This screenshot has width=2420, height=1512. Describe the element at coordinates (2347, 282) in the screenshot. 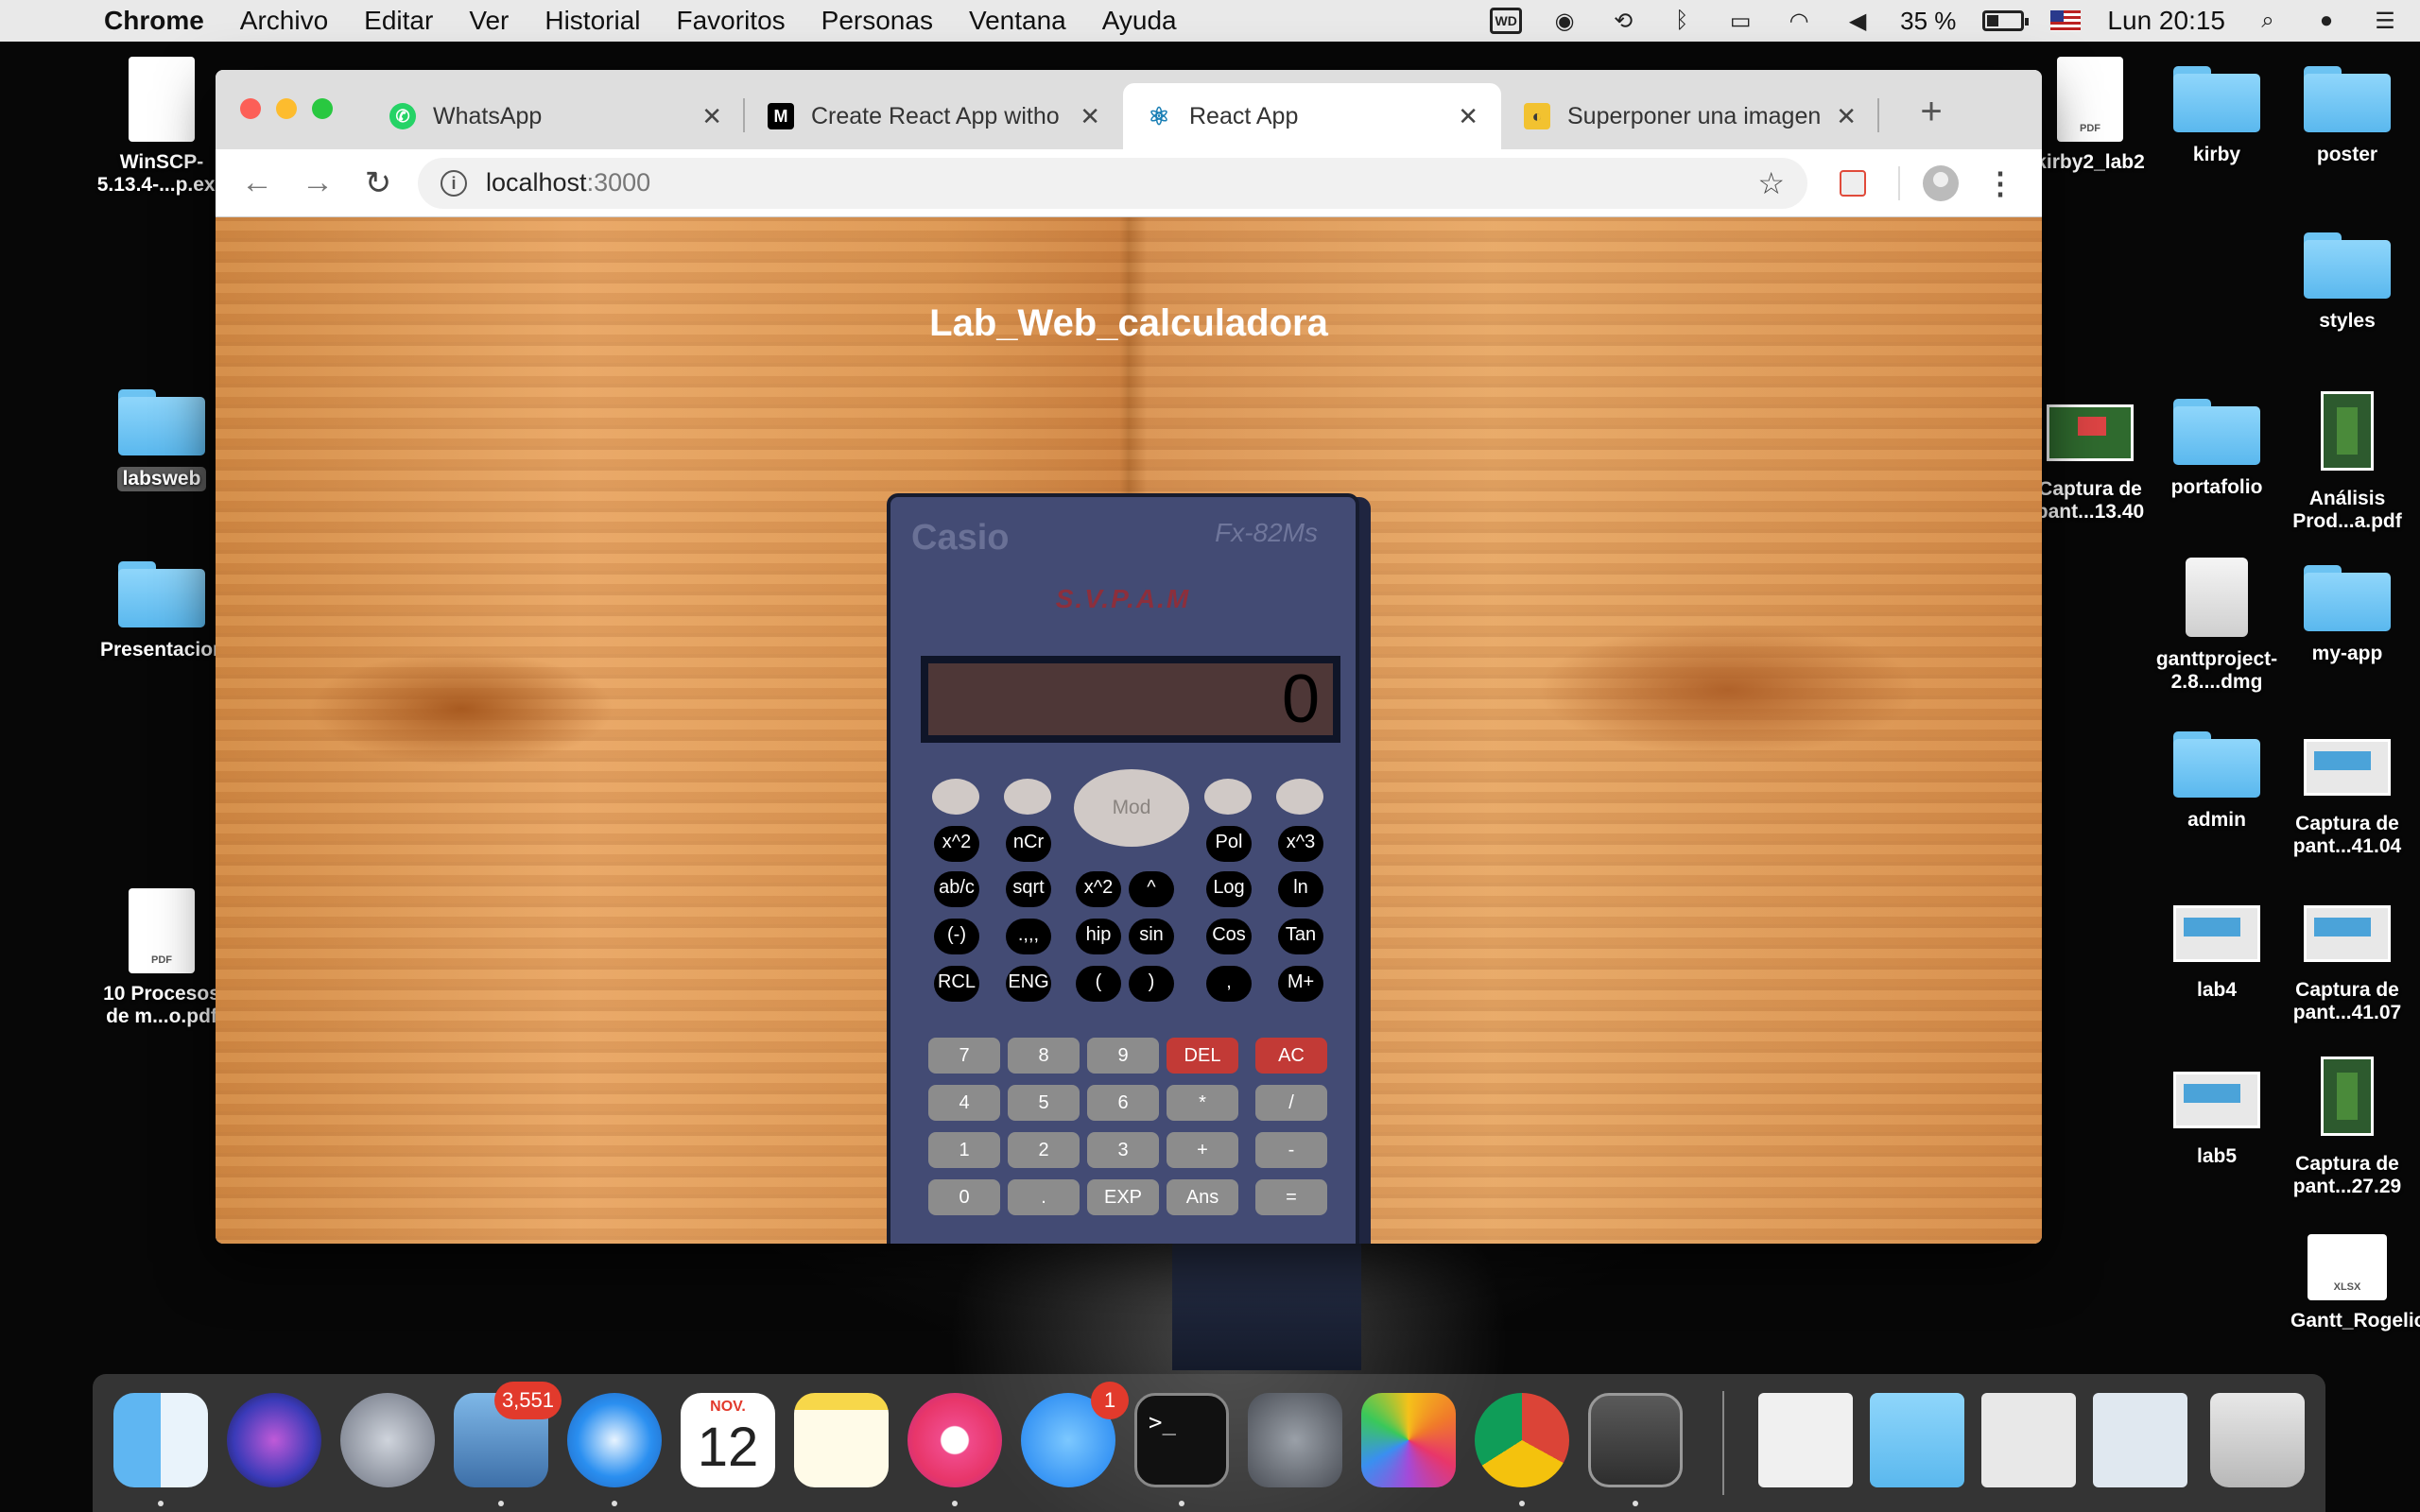

I see `desktop-folder-styles: styles` at that location.